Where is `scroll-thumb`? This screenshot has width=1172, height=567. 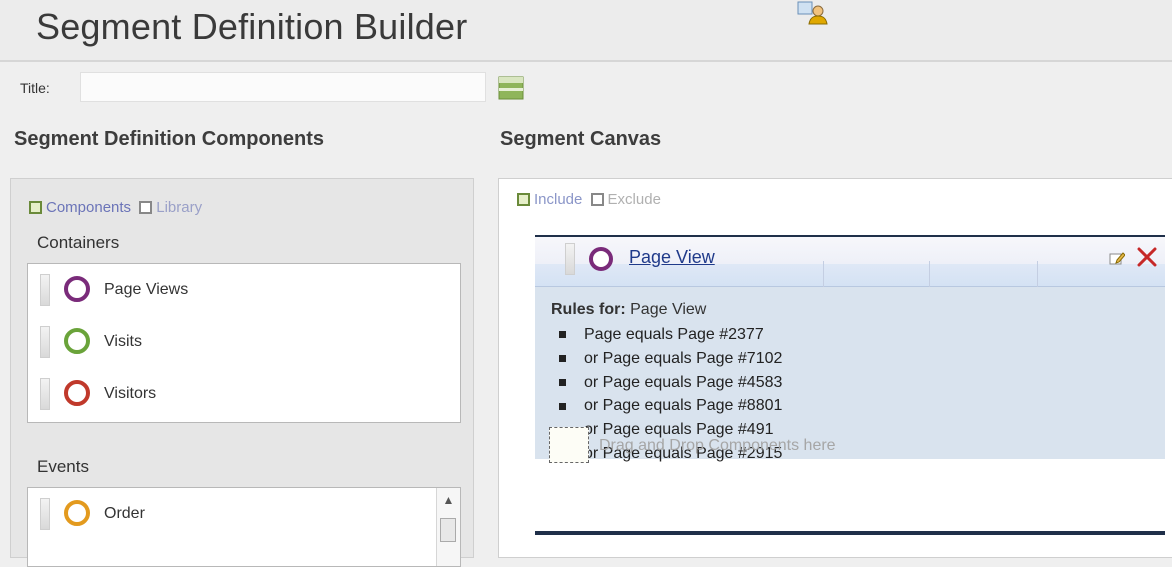
scroll-thumb is located at coordinates (448, 530).